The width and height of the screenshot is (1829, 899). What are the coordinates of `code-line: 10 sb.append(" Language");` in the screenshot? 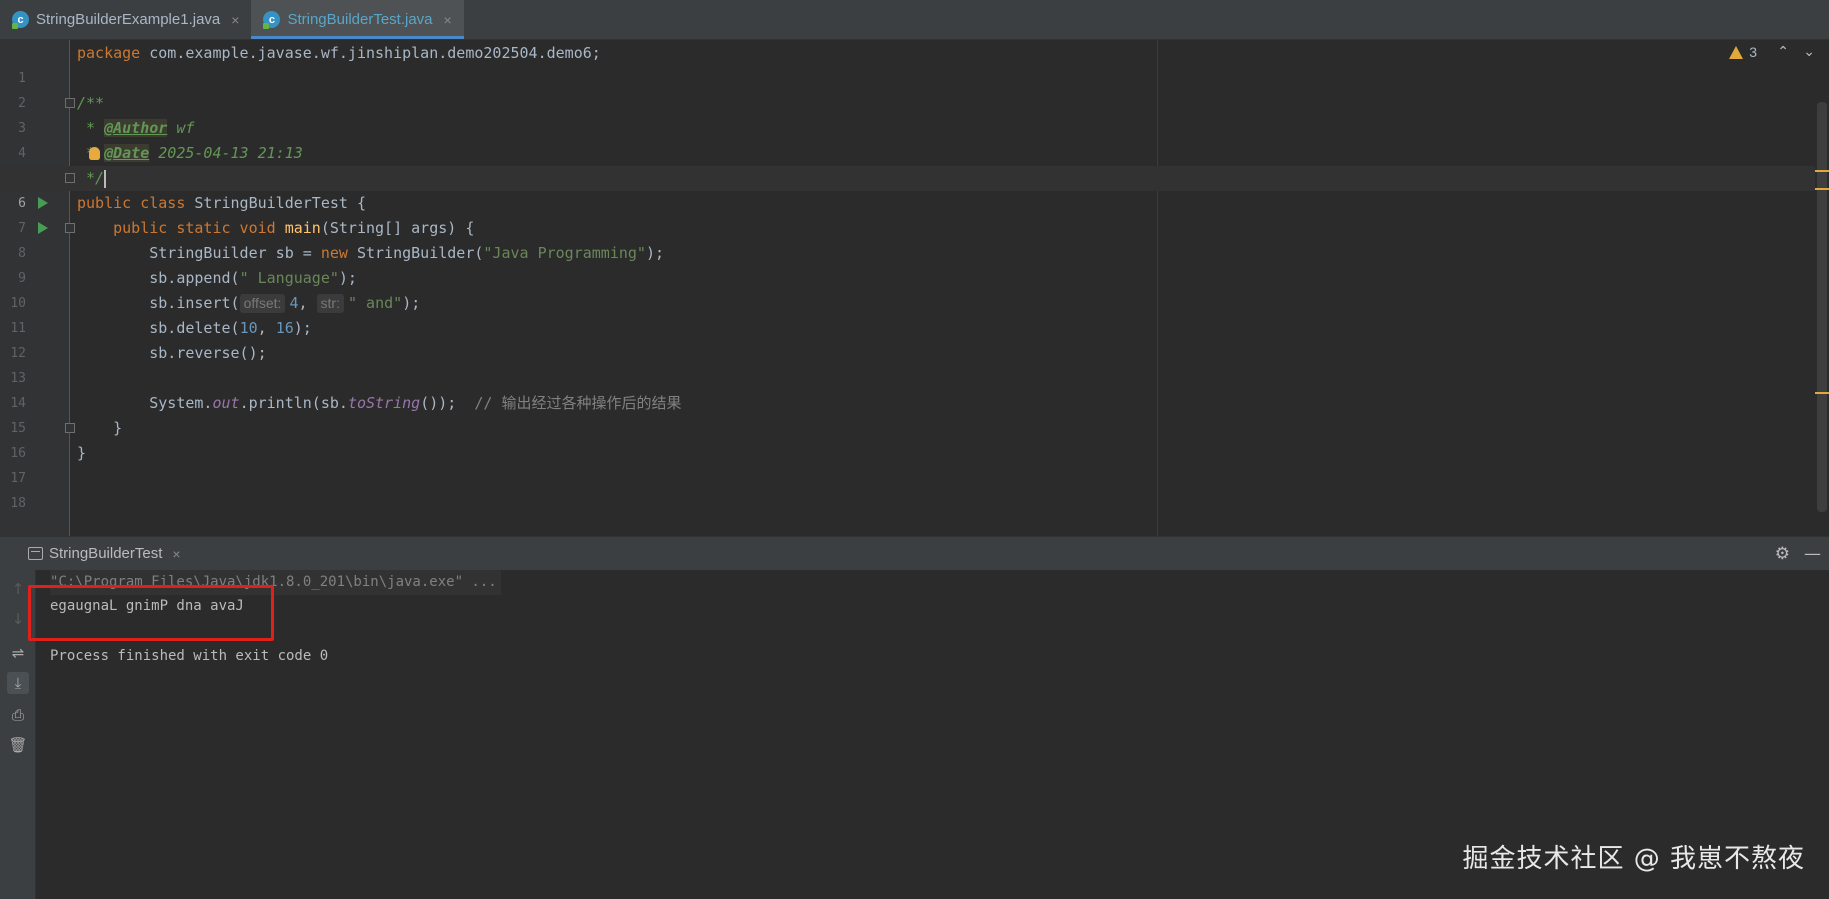 It's located at (914, 288).